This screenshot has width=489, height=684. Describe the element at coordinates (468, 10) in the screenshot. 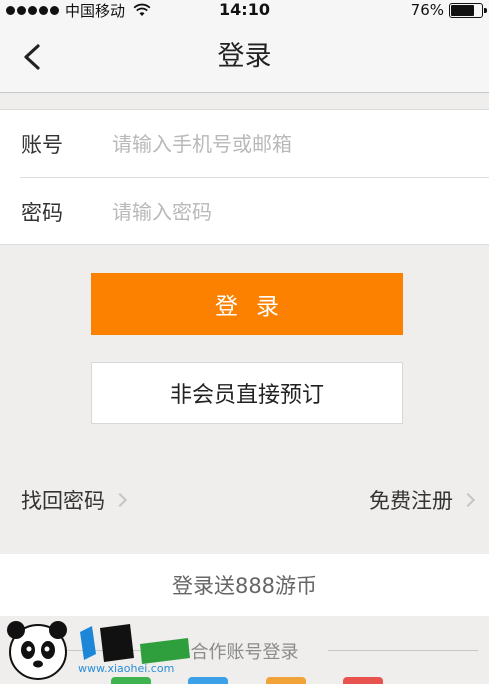

I see `battery-icon` at that location.